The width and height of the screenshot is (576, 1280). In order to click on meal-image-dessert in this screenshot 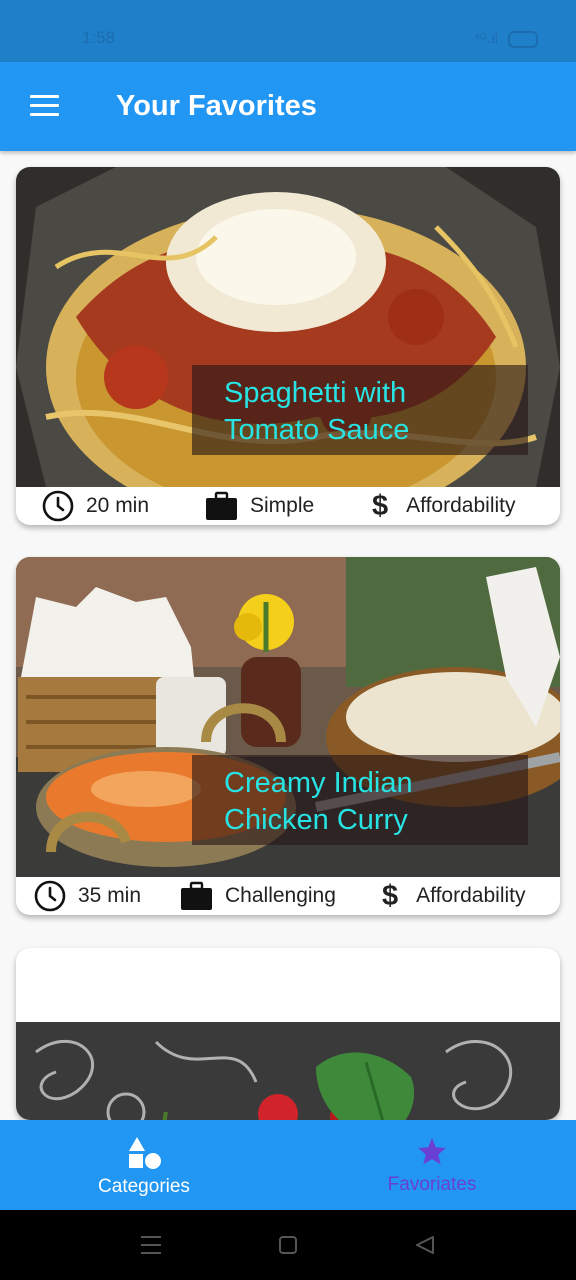, I will do `click(288, 1071)`.